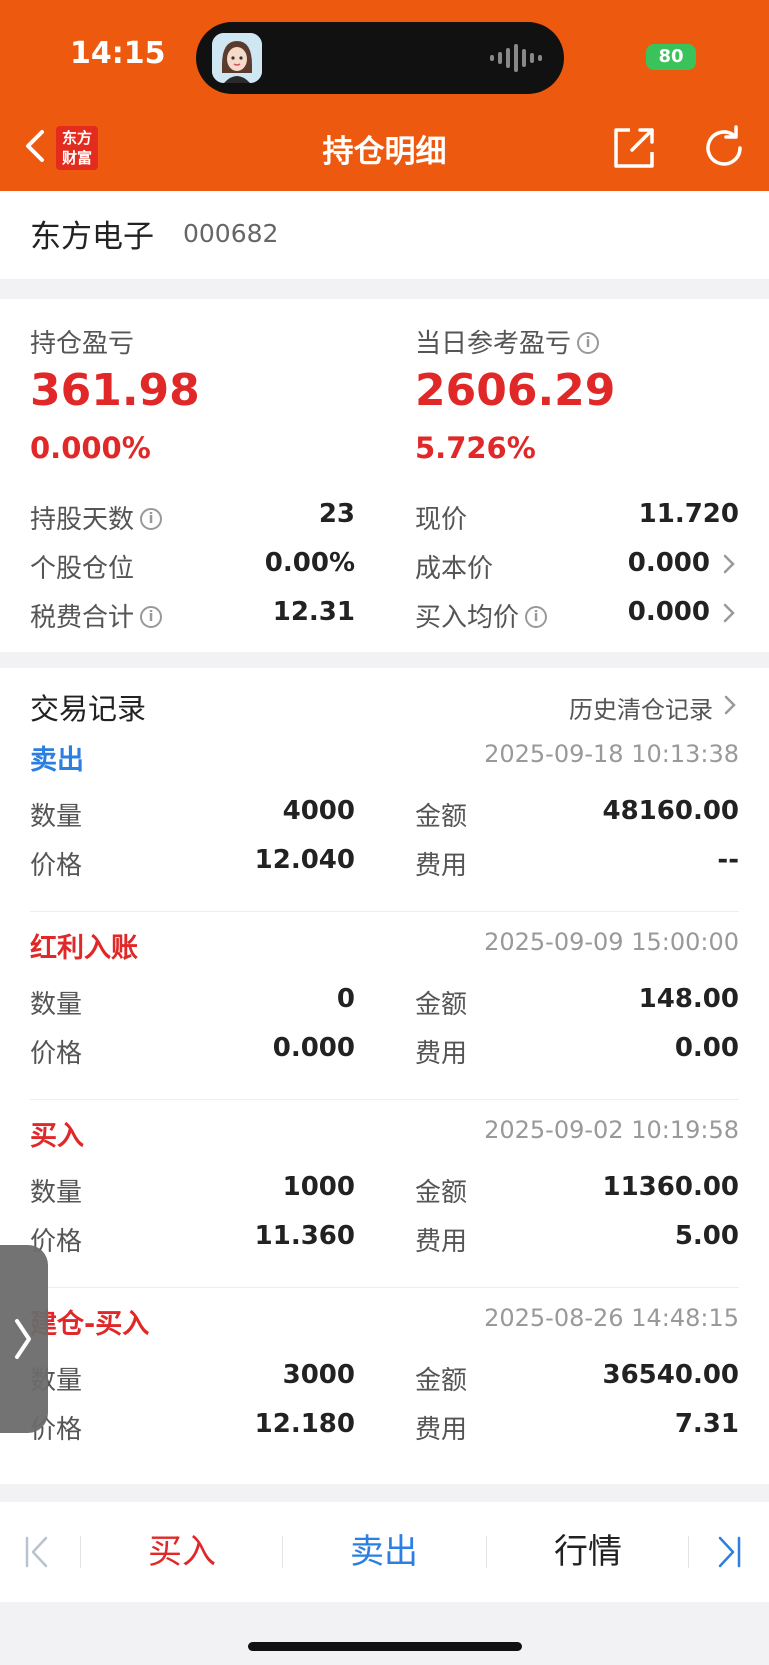  What do you see at coordinates (57, 760) in the screenshot?
I see `trade-type: 卖出` at bounding box center [57, 760].